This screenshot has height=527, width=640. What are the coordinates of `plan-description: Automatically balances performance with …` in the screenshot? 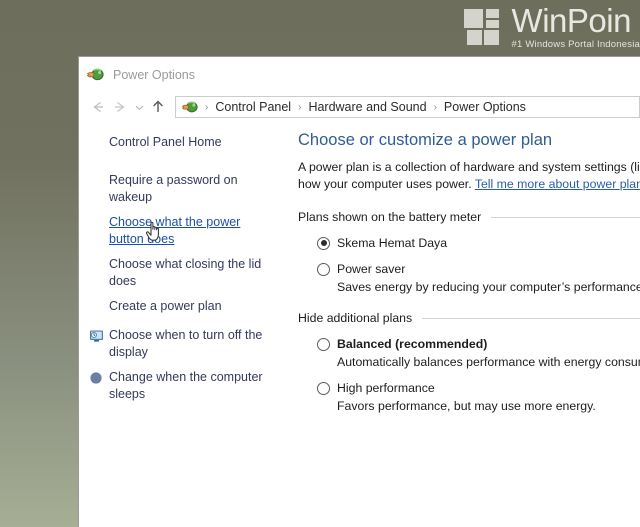 It's located at (488, 362).